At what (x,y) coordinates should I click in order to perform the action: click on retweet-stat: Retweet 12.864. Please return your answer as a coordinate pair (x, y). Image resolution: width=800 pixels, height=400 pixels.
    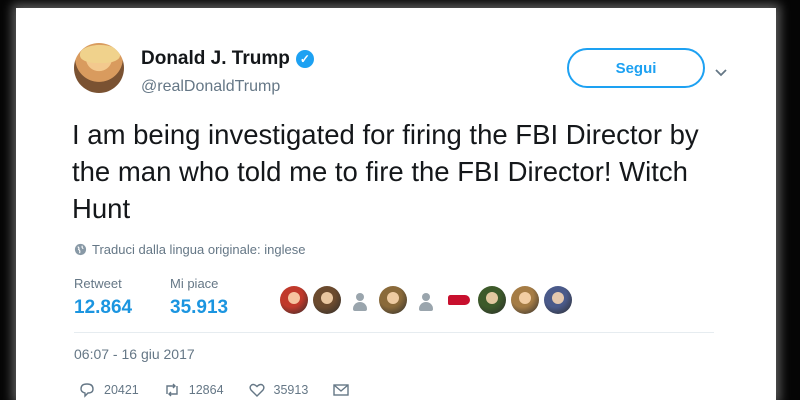
    Looking at the image, I should click on (103, 297).